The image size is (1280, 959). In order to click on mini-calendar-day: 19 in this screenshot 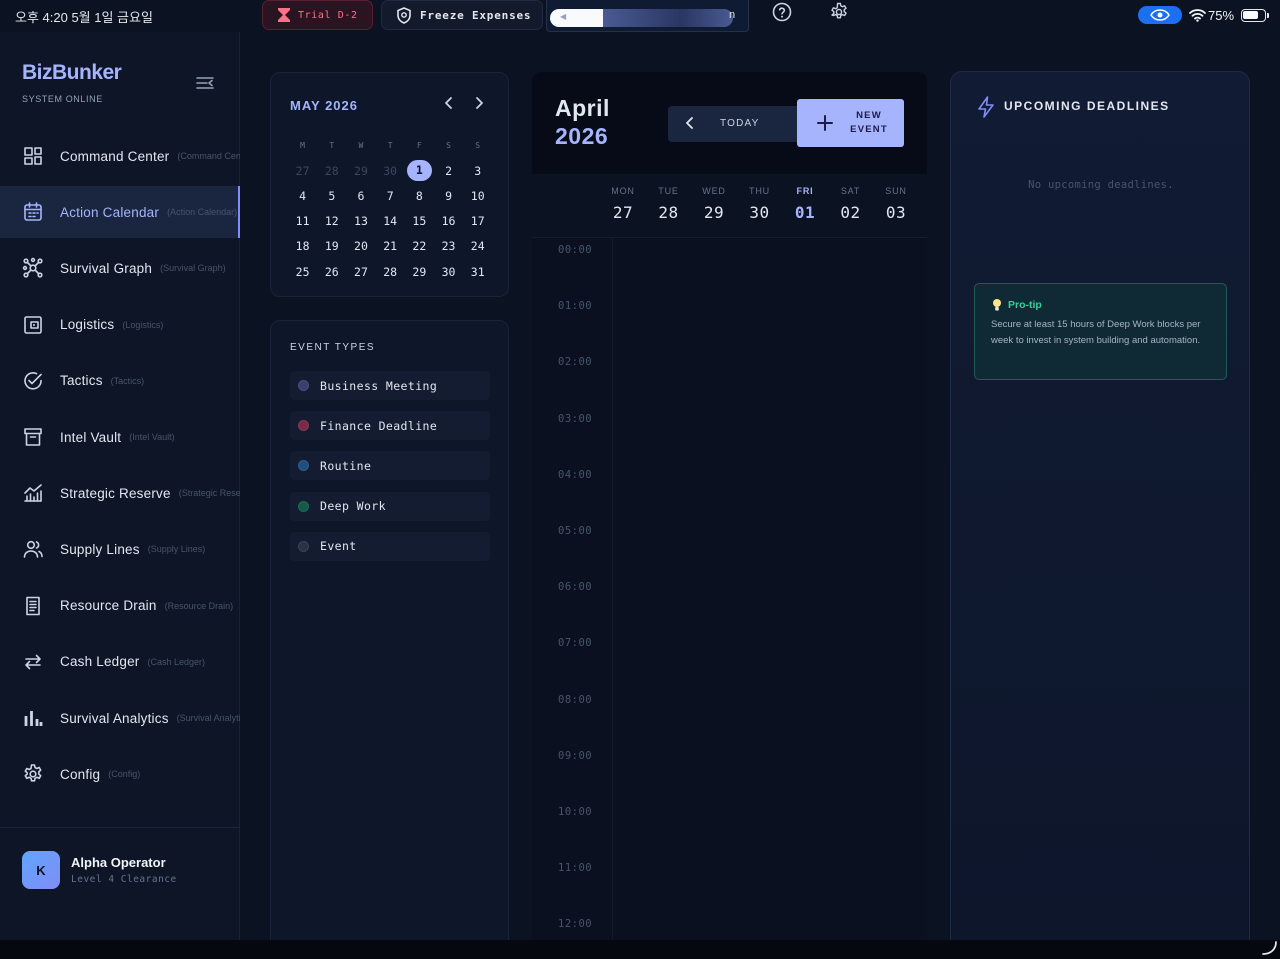, I will do `click(331, 246)`.